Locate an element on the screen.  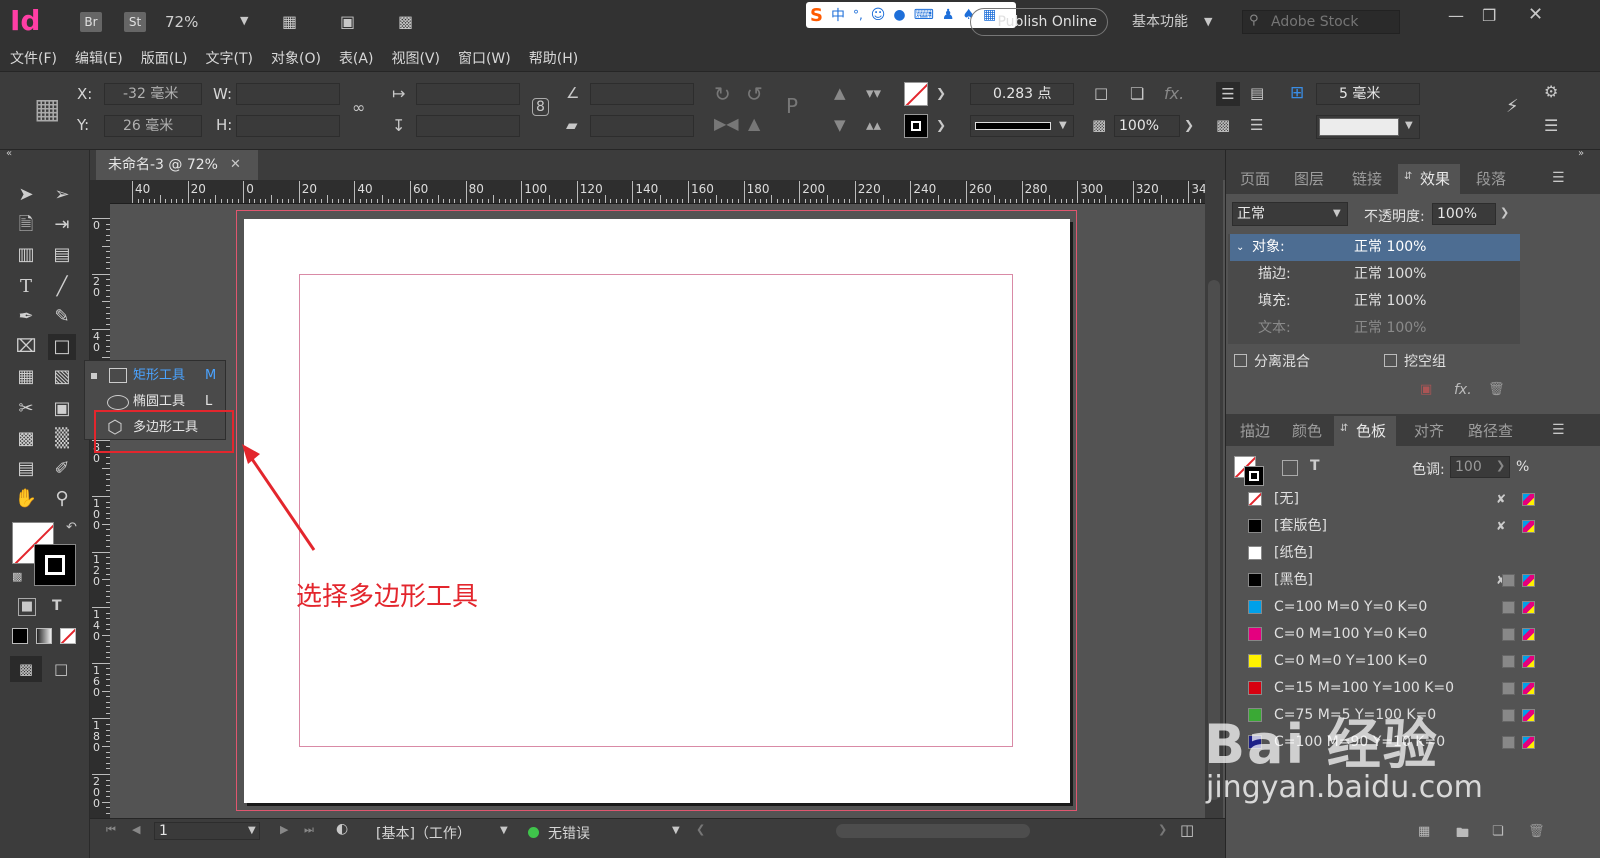
pencil-tool-icon: ✎ is located at coordinates (62, 317).